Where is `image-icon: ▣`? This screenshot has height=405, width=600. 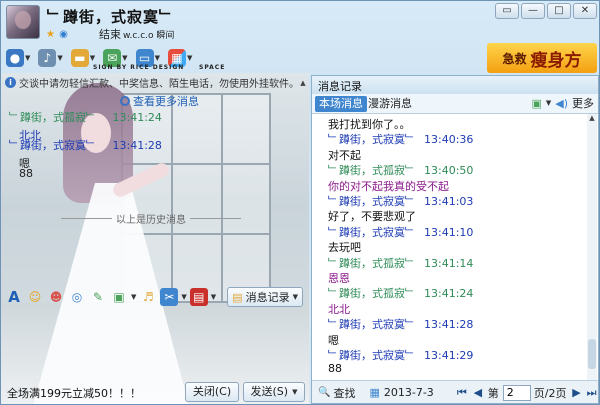 image-icon: ▣ is located at coordinates (119, 297).